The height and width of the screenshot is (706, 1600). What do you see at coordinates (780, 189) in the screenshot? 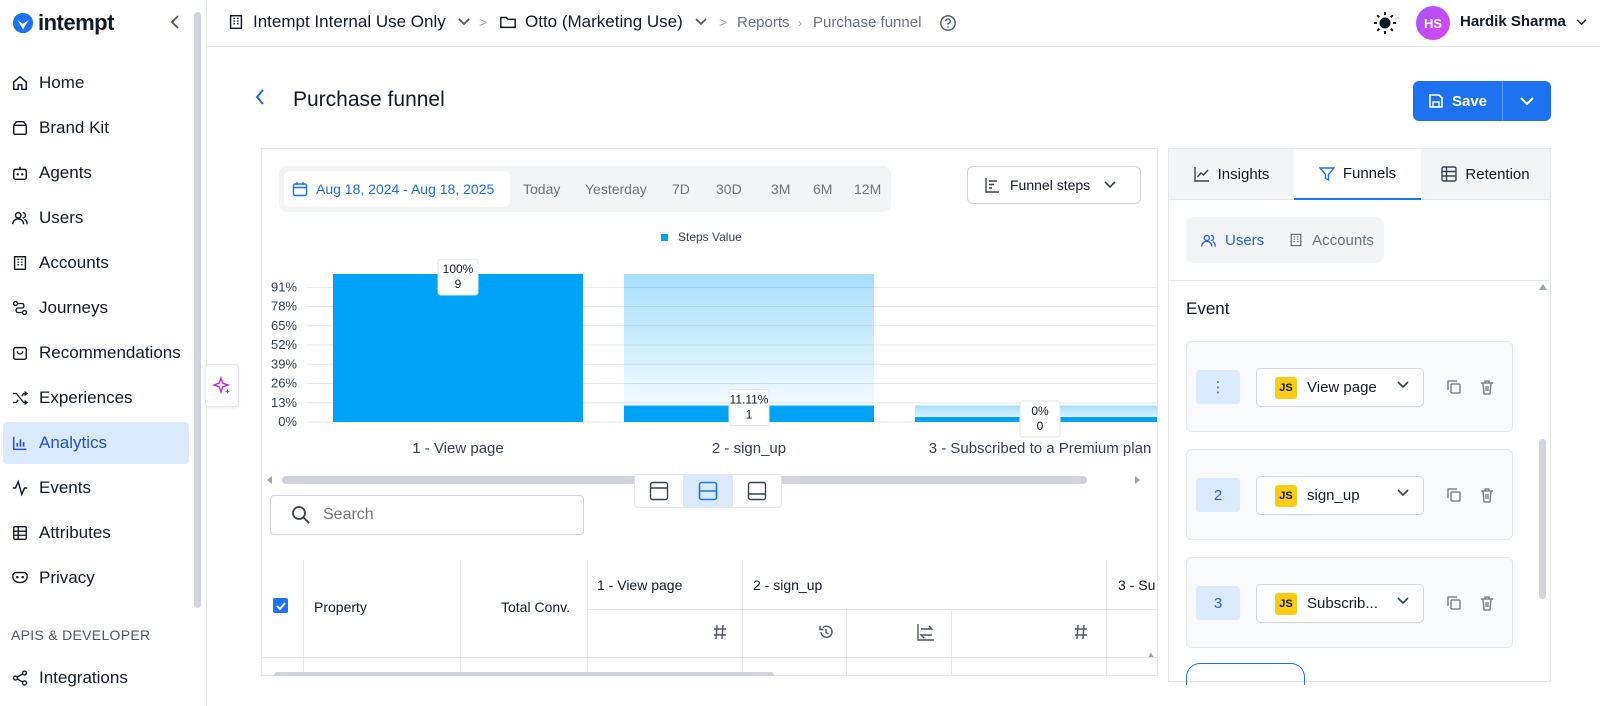
I see `range-option-3m: 3M` at bounding box center [780, 189].